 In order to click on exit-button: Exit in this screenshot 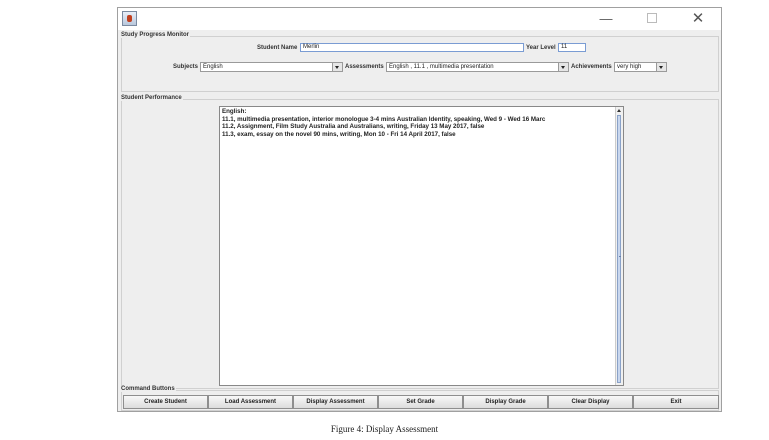, I will do `click(676, 402)`.